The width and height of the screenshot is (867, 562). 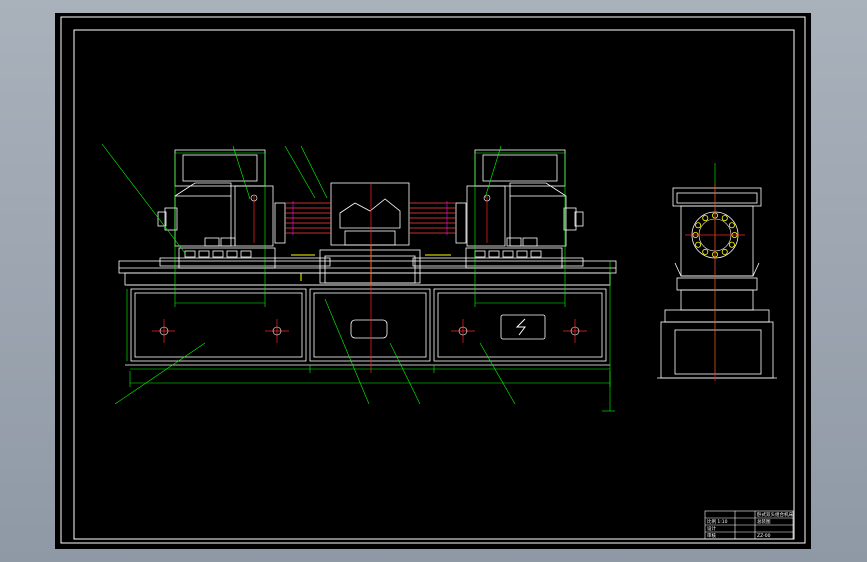 What do you see at coordinates (218, 325) in the screenshot?
I see `left-base-cabinet` at bounding box center [218, 325].